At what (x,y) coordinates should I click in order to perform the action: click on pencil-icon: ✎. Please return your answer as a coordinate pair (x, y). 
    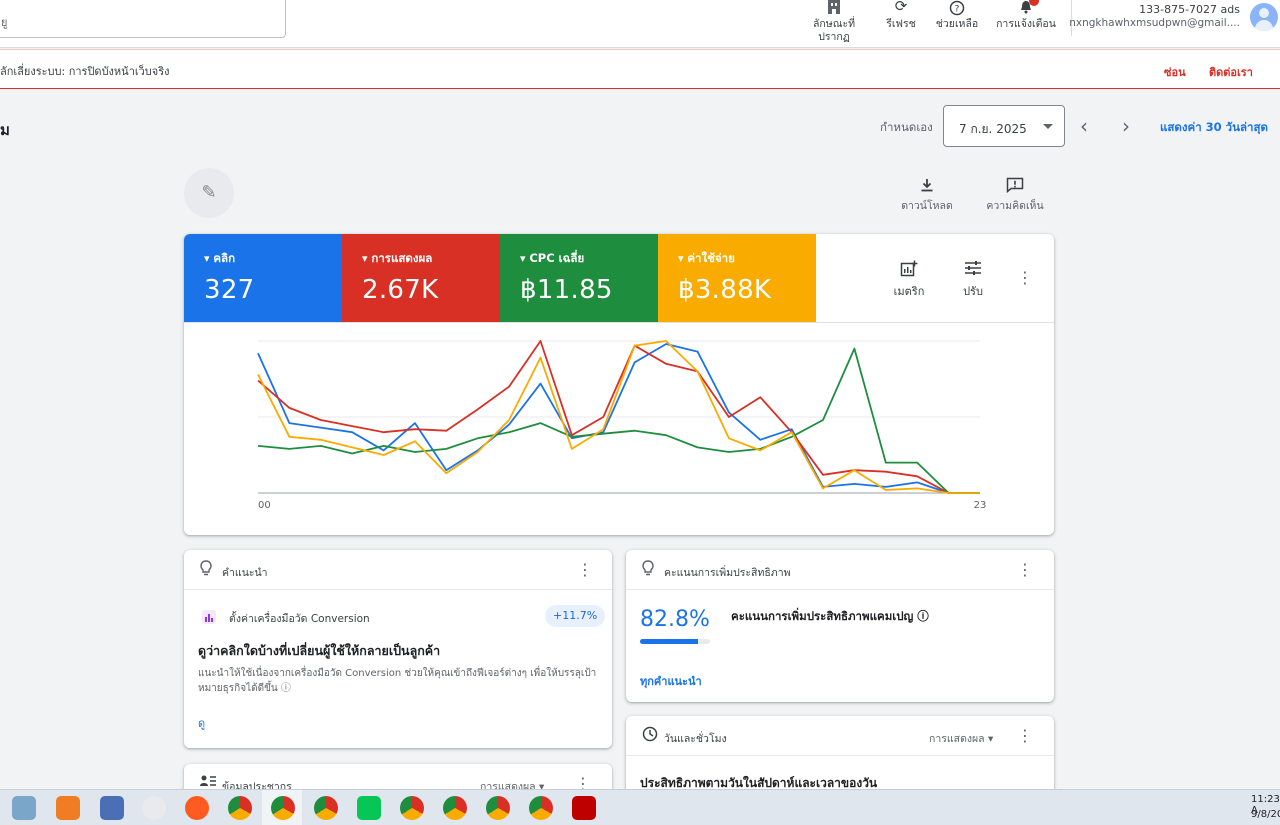
    Looking at the image, I should click on (209, 192).